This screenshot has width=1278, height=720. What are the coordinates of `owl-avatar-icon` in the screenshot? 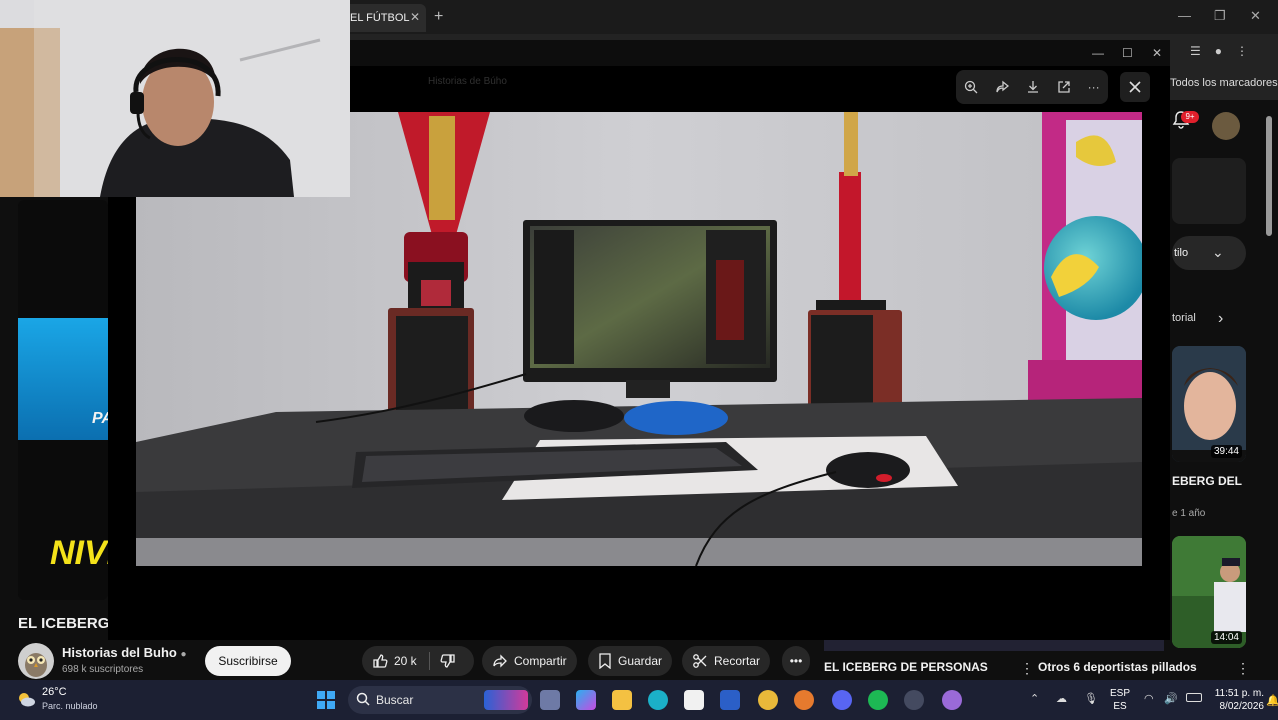 It's located at (36, 661).